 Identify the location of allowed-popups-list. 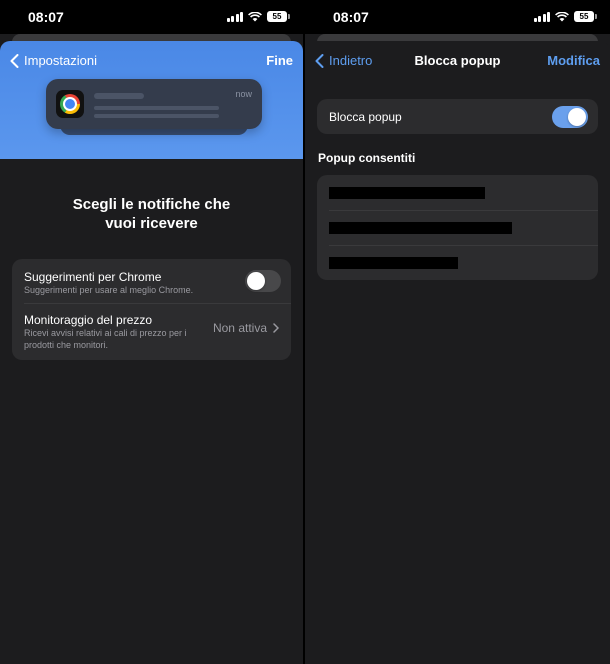
(457, 227).